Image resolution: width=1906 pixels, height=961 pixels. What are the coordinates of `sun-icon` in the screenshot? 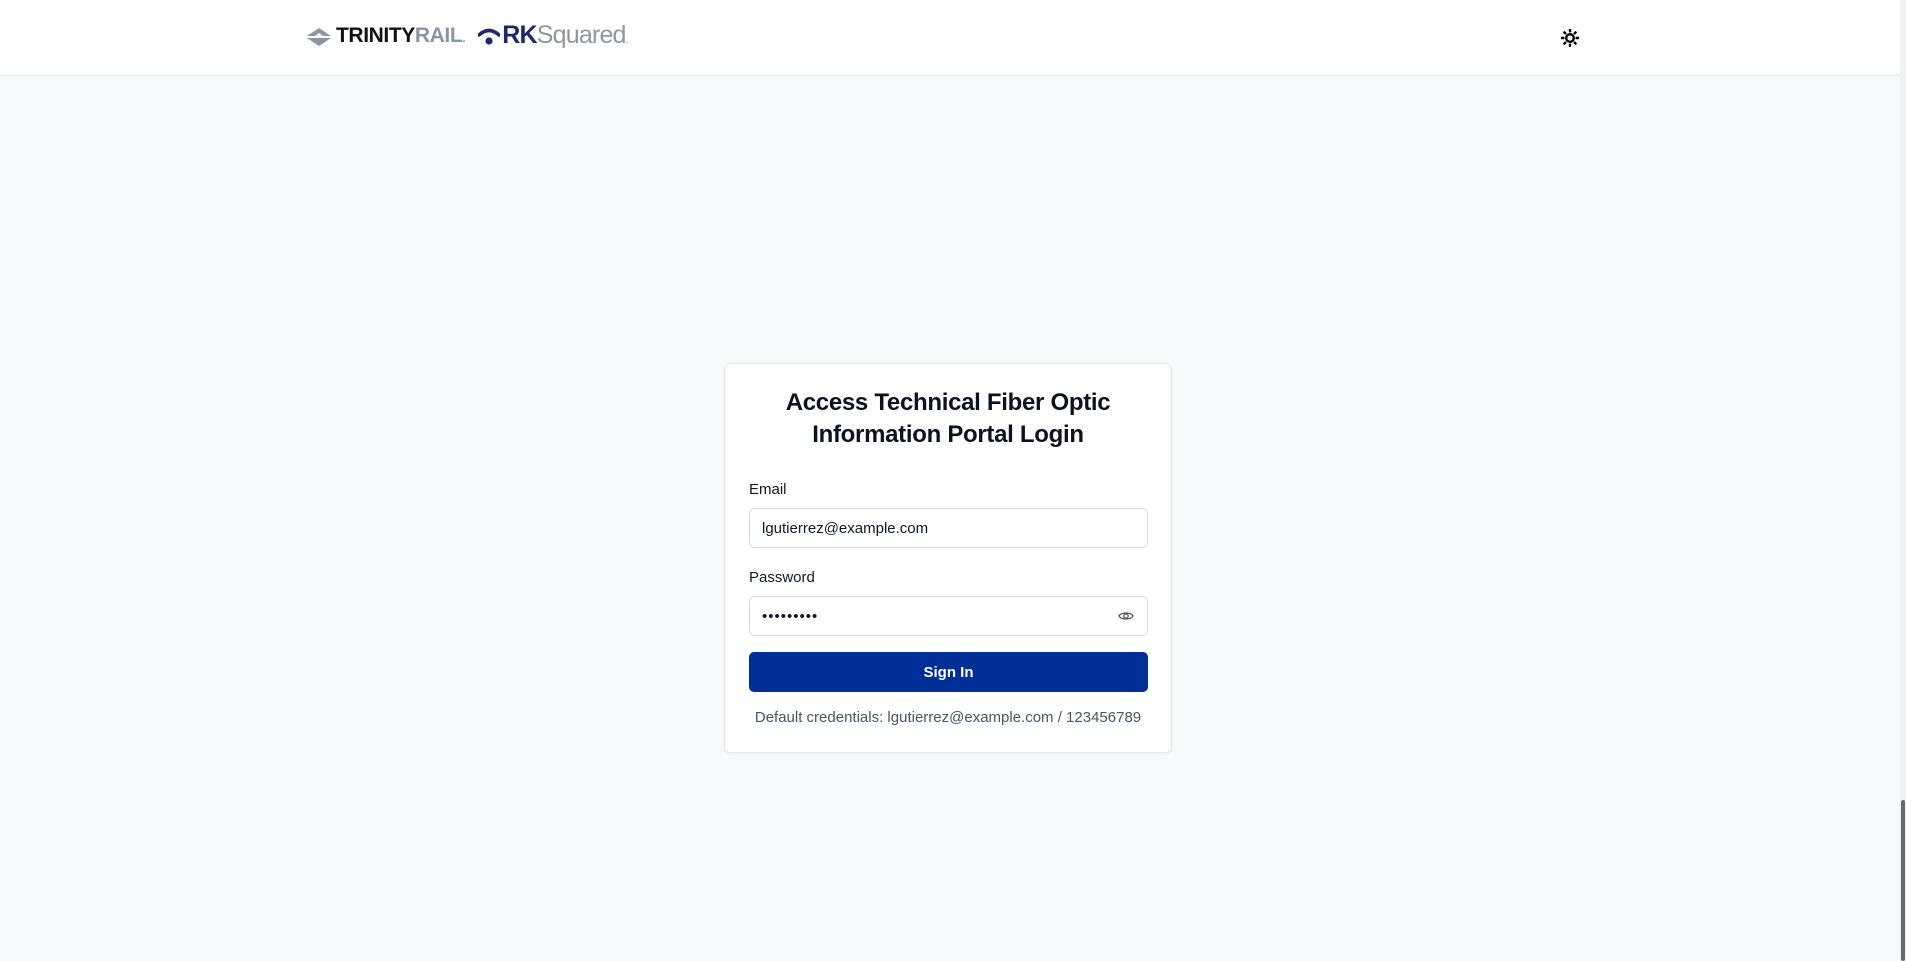 It's located at (1570, 38).